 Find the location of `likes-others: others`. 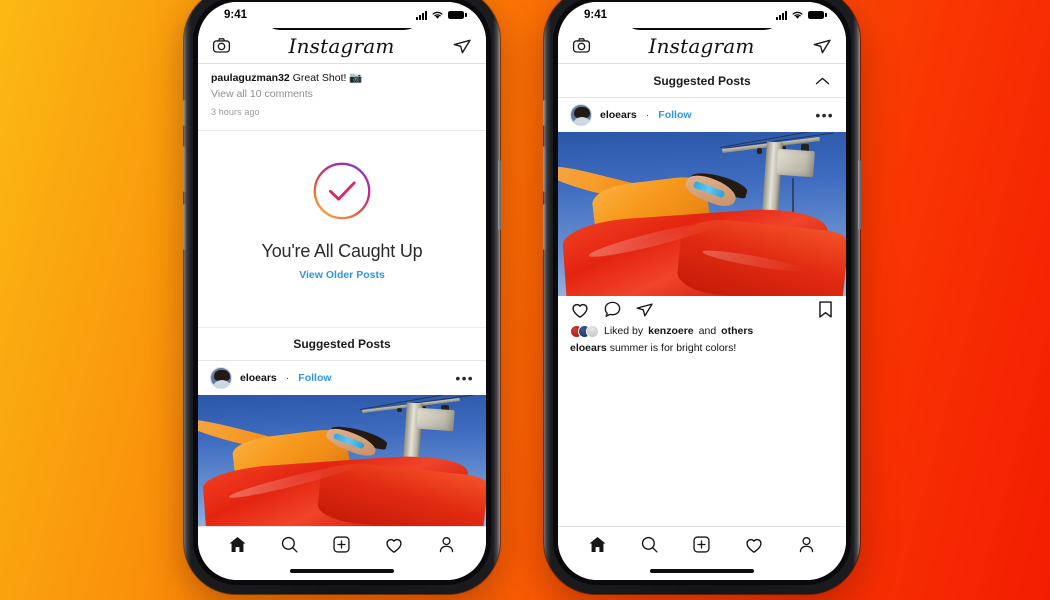

likes-others: others is located at coordinates (737, 331).